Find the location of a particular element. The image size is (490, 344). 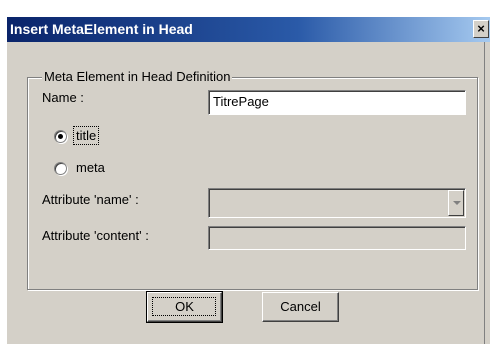

ok-button-label: OK is located at coordinates (184, 306).